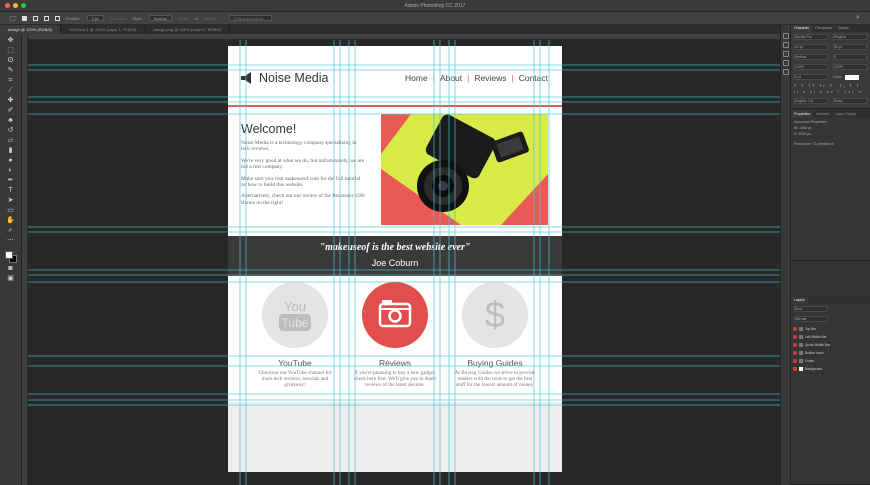 The width and height of the screenshot is (870, 485). Describe the element at coordinates (57, 18) in the screenshot. I see `intersect-selection-icon` at that location.